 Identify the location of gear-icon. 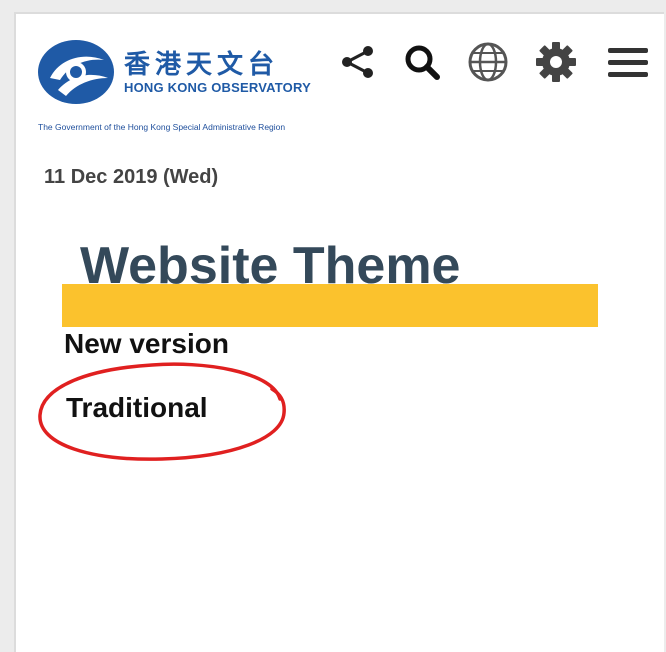
(556, 62).